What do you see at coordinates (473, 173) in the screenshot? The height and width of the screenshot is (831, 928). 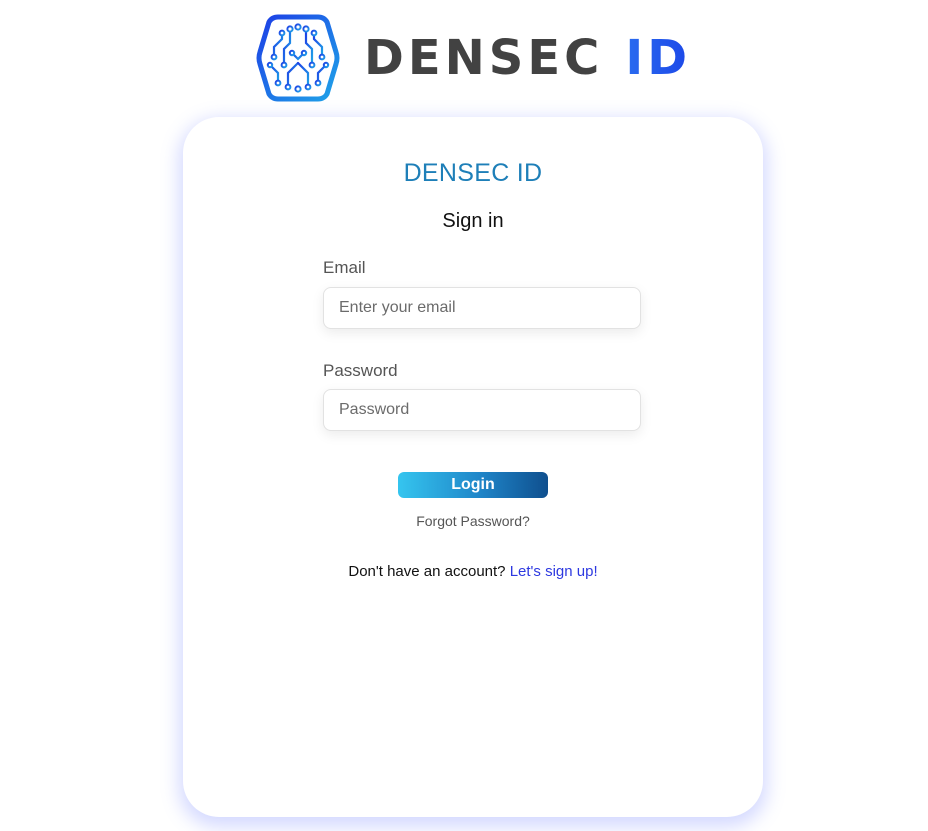 I see `card-title: DENSEC ID` at bounding box center [473, 173].